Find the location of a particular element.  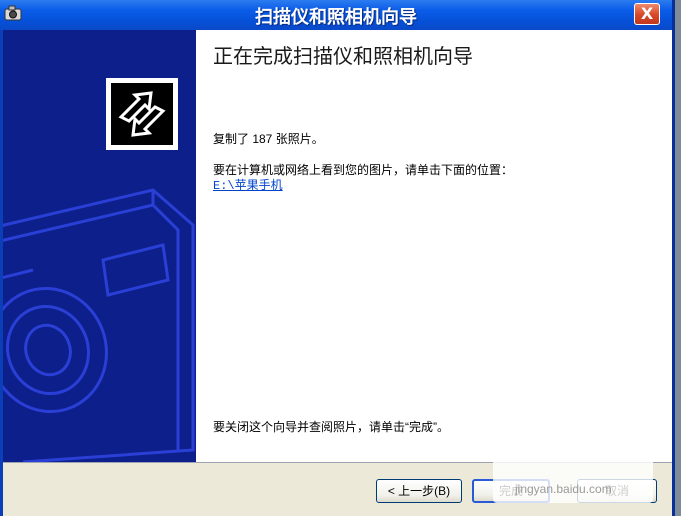

window-title: 扫描仪和照相机向导 is located at coordinates (336, 17).